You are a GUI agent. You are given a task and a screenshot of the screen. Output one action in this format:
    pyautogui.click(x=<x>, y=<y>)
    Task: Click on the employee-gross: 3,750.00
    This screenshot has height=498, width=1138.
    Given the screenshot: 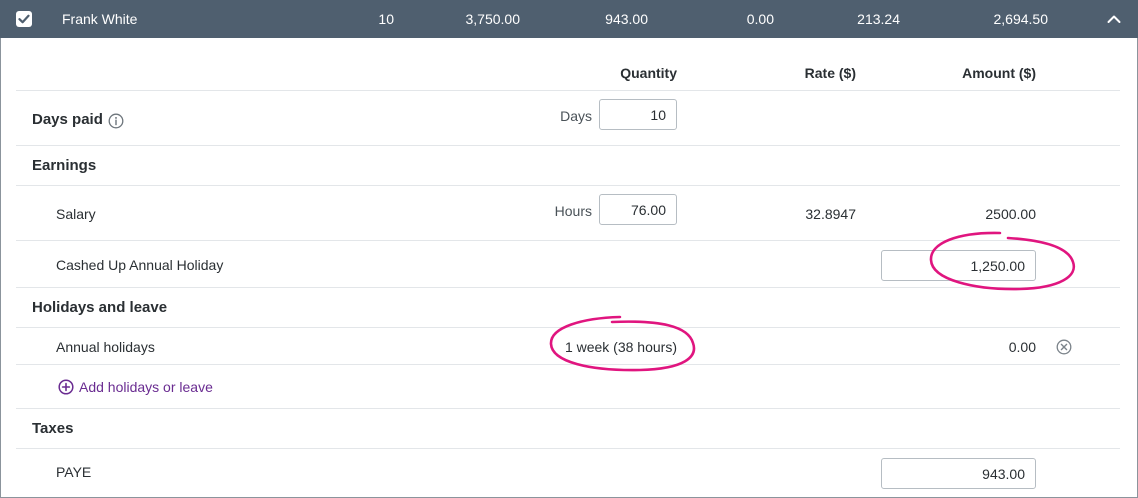 What is the action you would take?
    pyautogui.click(x=493, y=19)
    